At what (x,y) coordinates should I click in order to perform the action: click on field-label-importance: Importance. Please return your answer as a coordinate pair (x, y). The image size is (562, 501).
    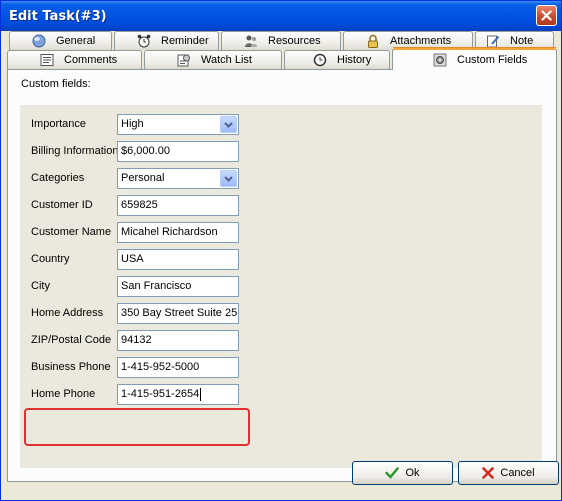
    Looking at the image, I should click on (59, 124).